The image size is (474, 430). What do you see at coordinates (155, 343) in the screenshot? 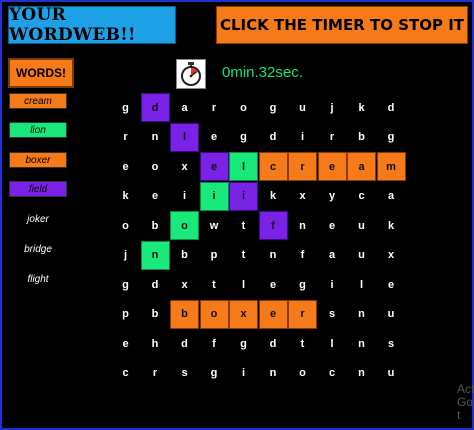
I see `grid-cell: h` at bounding box center [155, 343].